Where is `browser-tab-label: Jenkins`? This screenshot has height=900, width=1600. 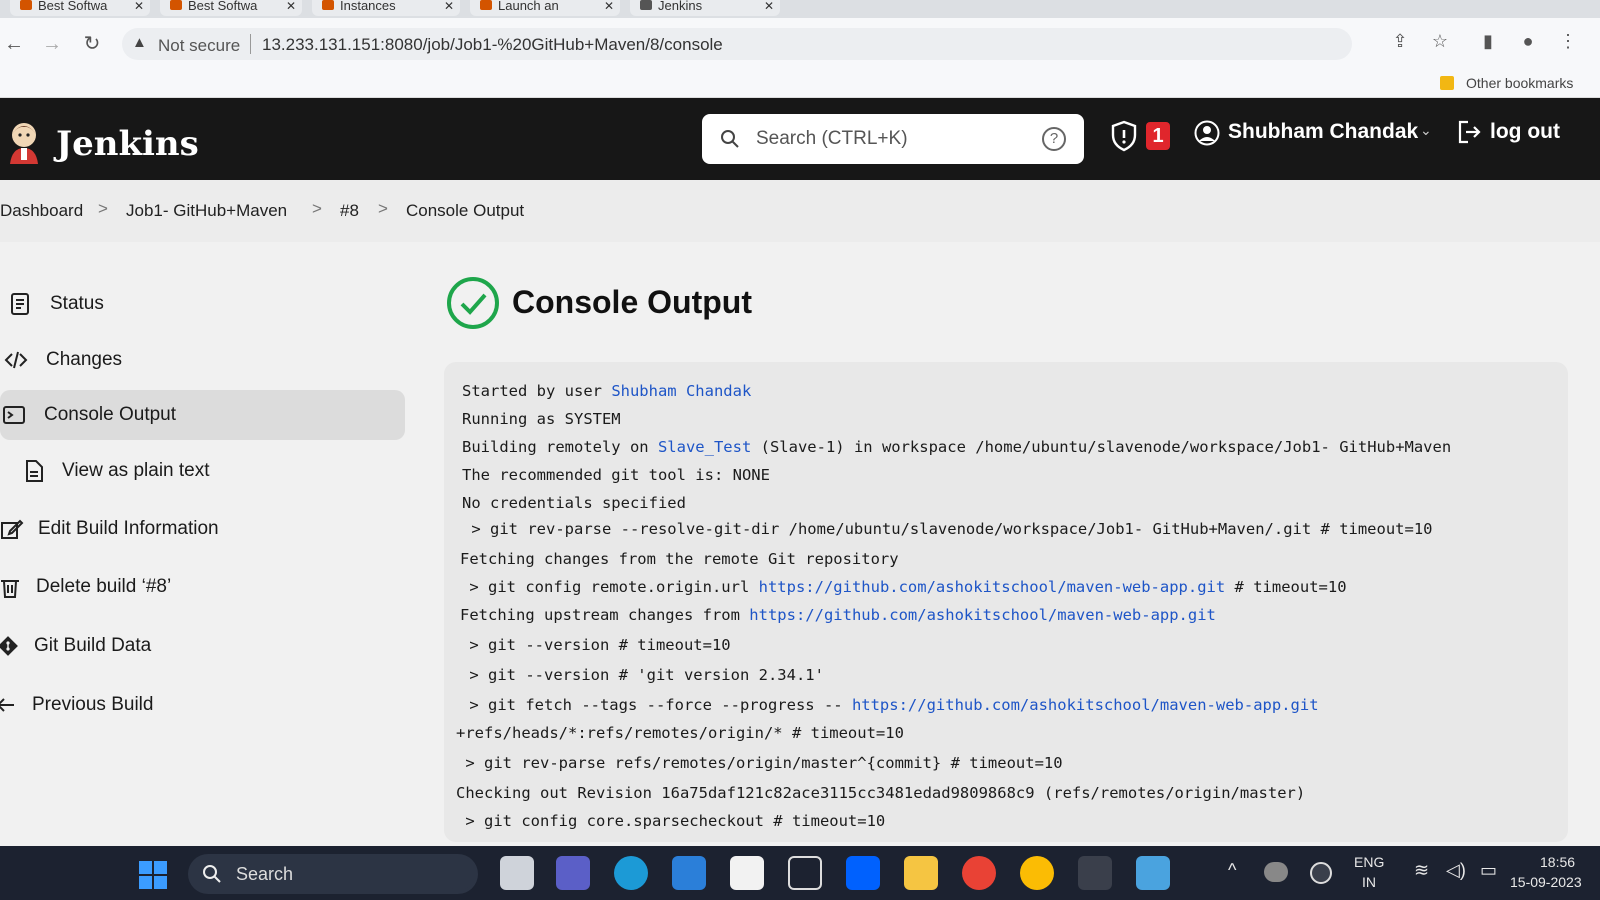
browser-tab-label: Jenkins is located at coordinates (680, 6).